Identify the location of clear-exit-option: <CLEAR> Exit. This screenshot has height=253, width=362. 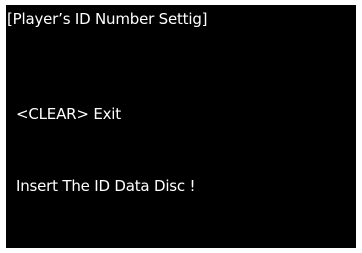
(68, 114).